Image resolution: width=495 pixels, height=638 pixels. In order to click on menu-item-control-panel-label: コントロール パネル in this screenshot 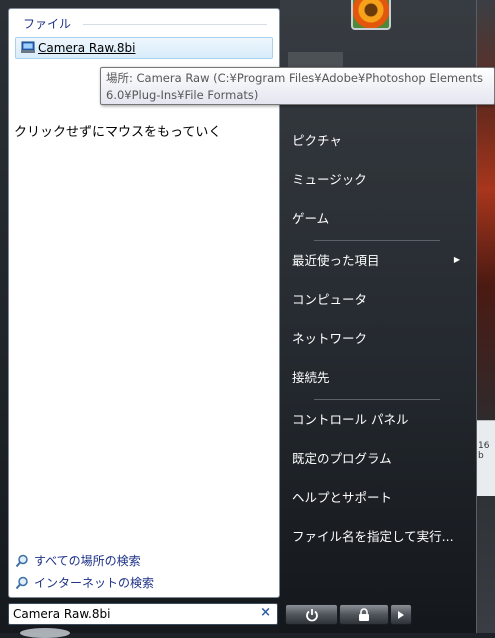, I will do `click(350, 419)`.